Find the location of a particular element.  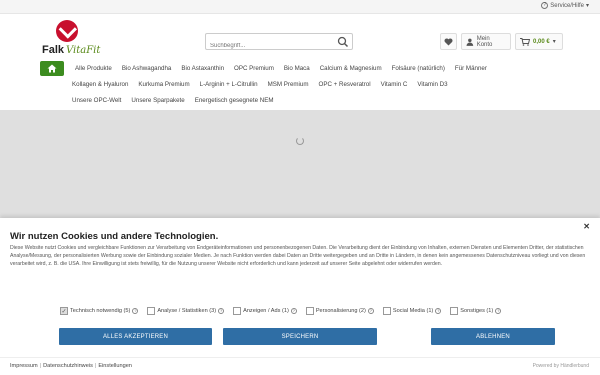

cookie-category-personalization: Personalisierung (2) ? is located at coordinates (339, 311).